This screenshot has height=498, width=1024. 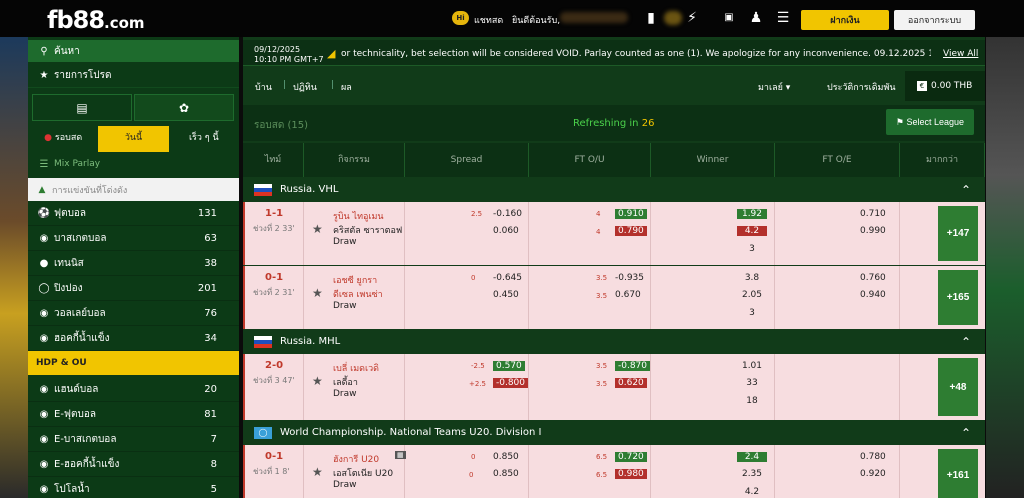 I want to click on ou-over-odds: 0.910, so click(x=631, y=214).